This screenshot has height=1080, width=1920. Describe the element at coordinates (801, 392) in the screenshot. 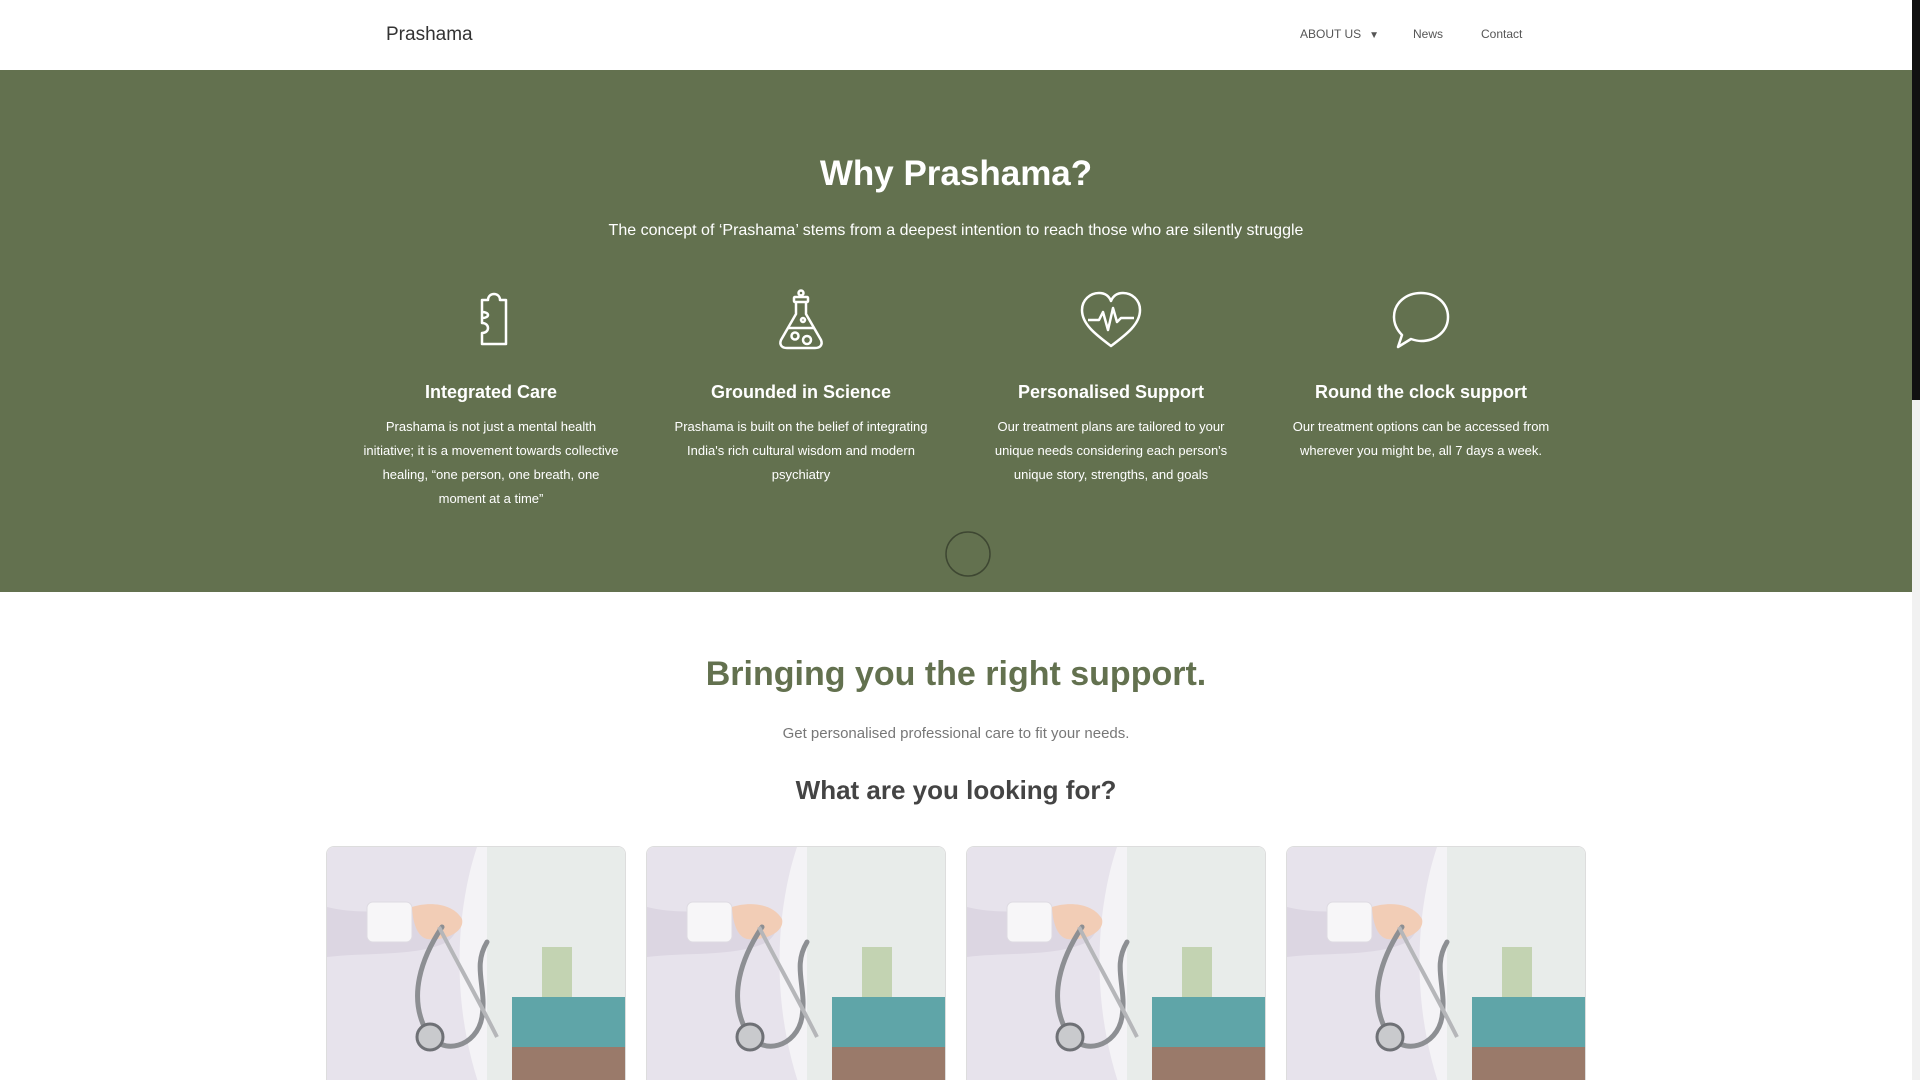

I see `feature-title: Grounded in Science` at that location.